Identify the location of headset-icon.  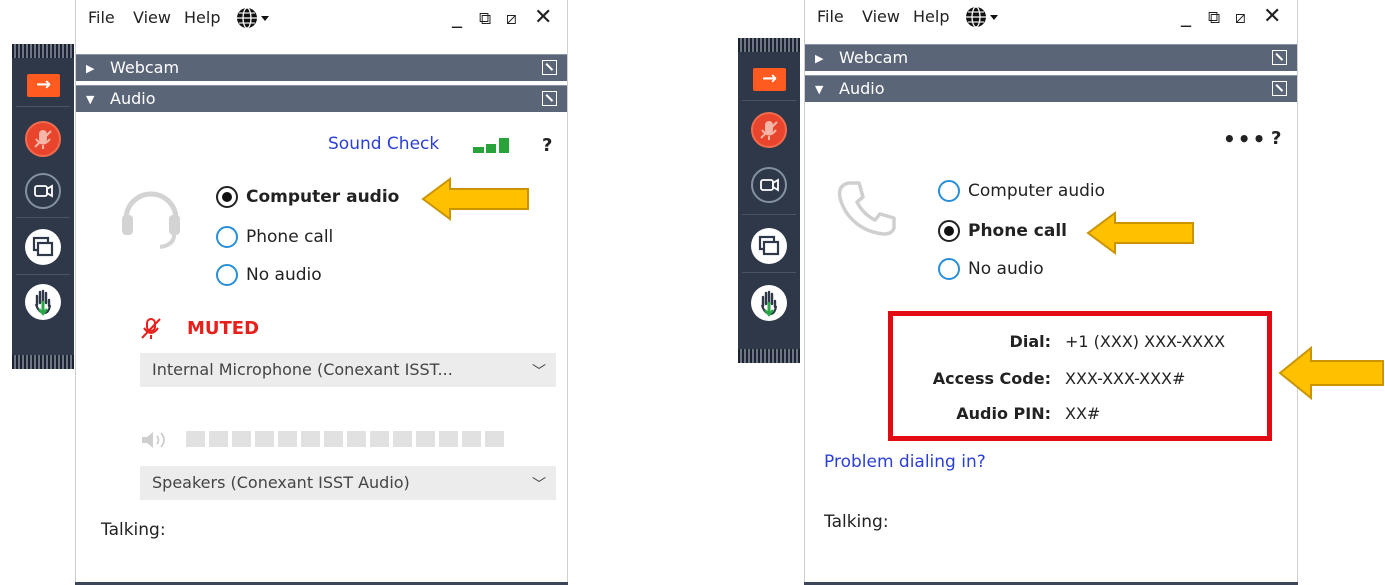
(151, 220).